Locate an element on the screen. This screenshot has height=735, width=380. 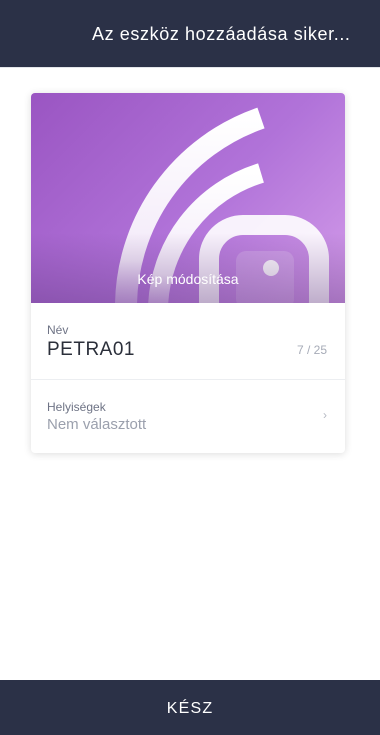
device-name-label: Név is located at coordinates (58, 330).